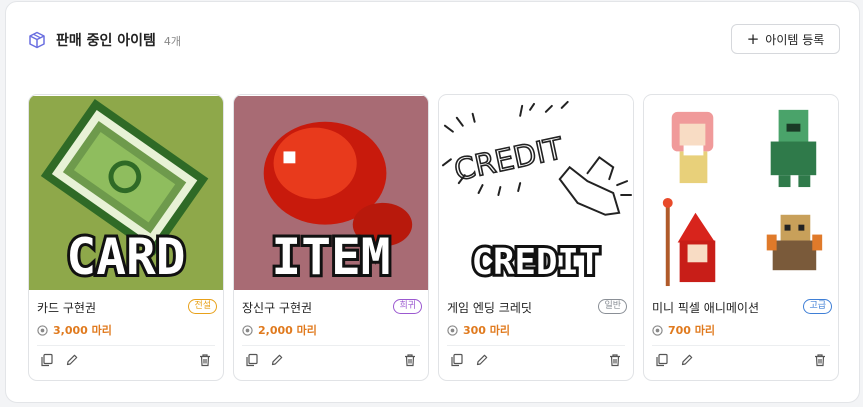 The height and width of the screenshot is (407, 863). Describe the element at coordinates (489, 308) in the screenshot. I see `item-name: 게임 엔딩 크레딧` at that location.